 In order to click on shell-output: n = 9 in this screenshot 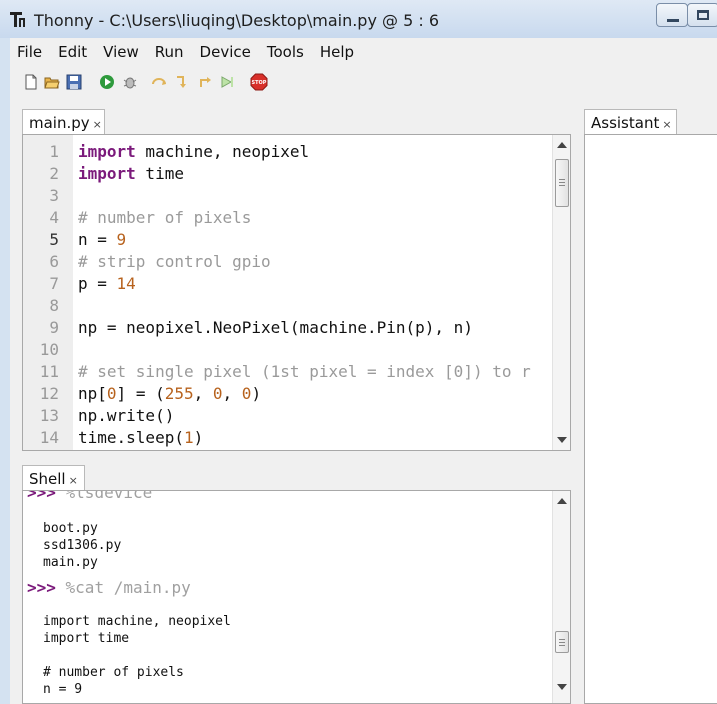, I will do `click(63, 689)`.